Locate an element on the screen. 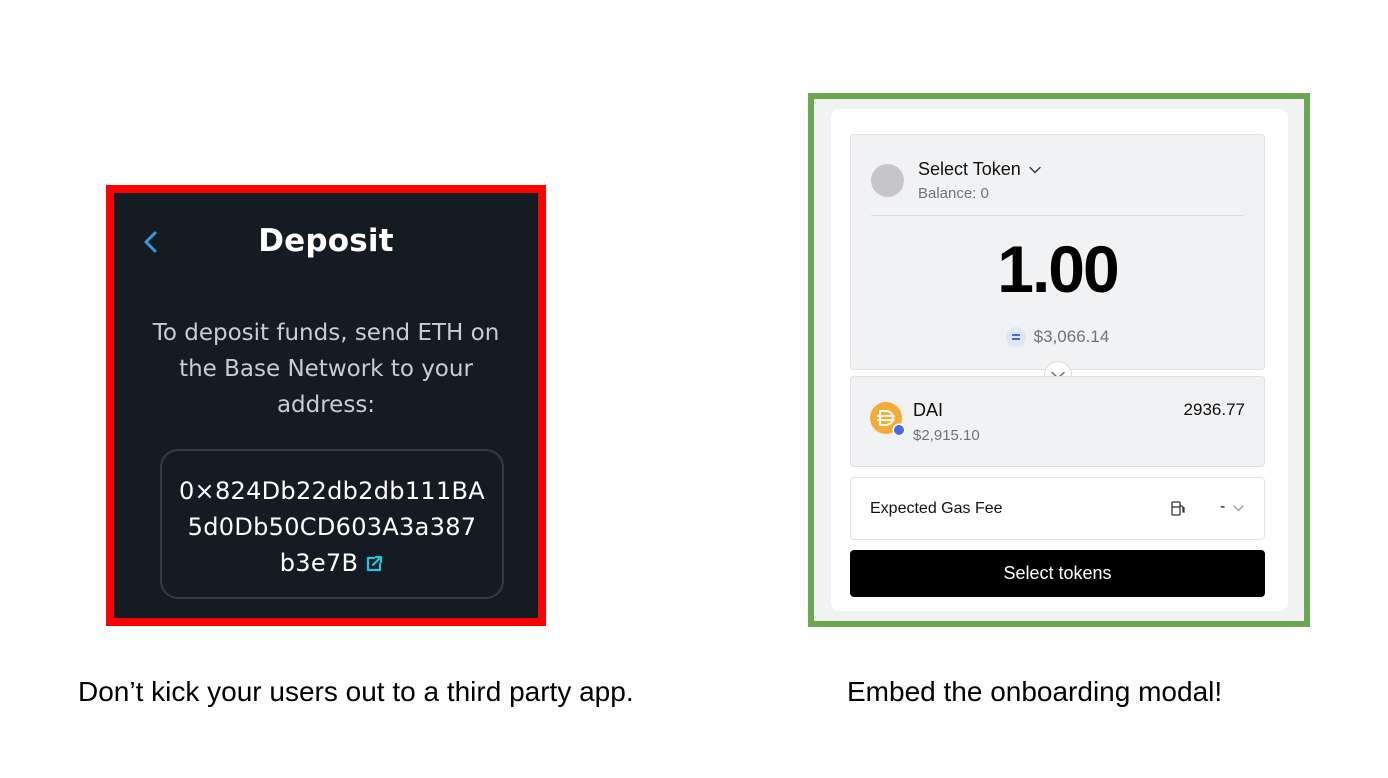 This screenshot has height=778, width=1388. token-placeholder-icon is located at coordinates (887, 180).